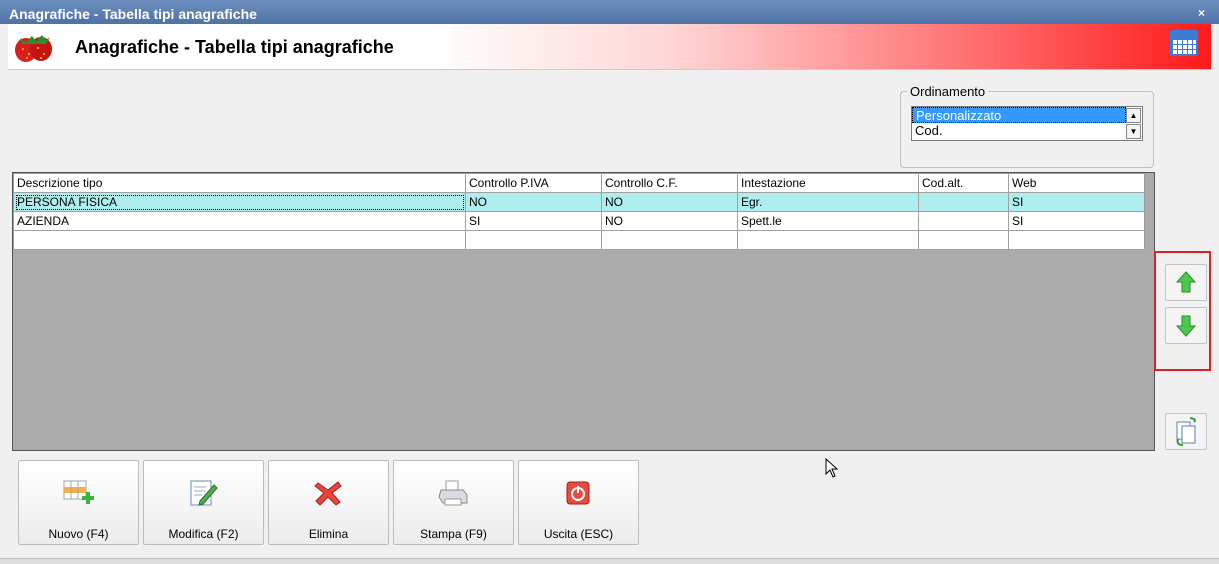 This screenshot has height=564, width=1219. I want to click on ordering-listbox: Personalizzato Cod. ▲ ▼, so click(1027, 123).